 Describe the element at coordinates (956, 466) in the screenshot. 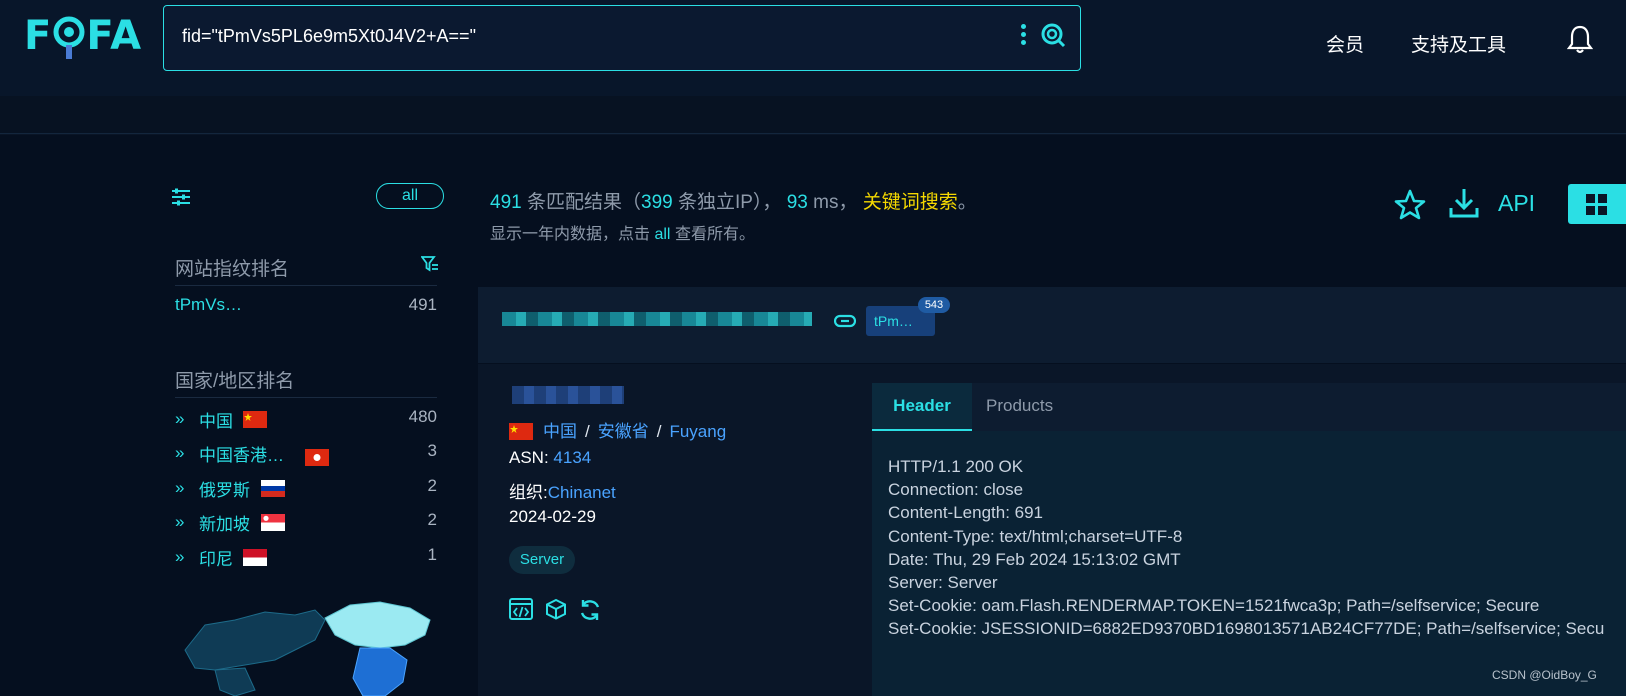

I see `header-line: HTTP/1.1 200 OK` at that location.